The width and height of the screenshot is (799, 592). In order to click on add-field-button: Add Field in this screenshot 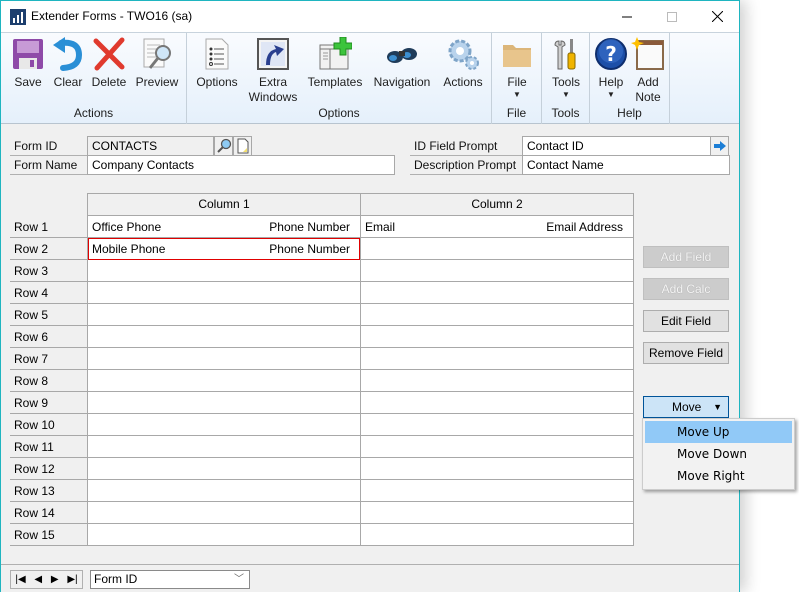, I will do `click(686, 257)`.